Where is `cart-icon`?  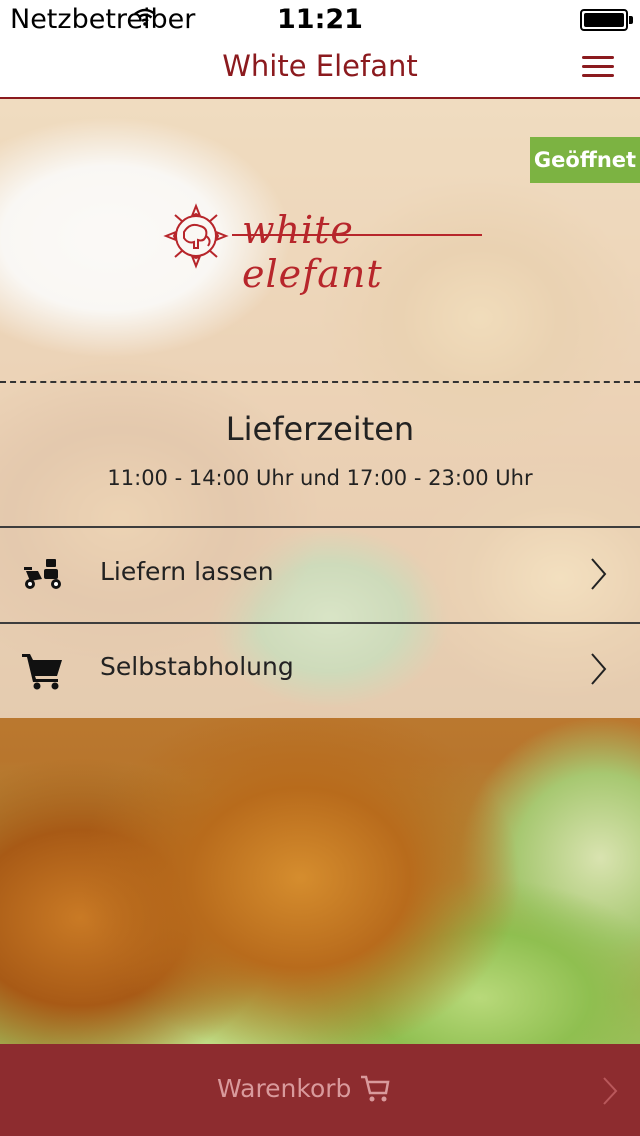 cart-icon is located at coordinates (375, 1088).